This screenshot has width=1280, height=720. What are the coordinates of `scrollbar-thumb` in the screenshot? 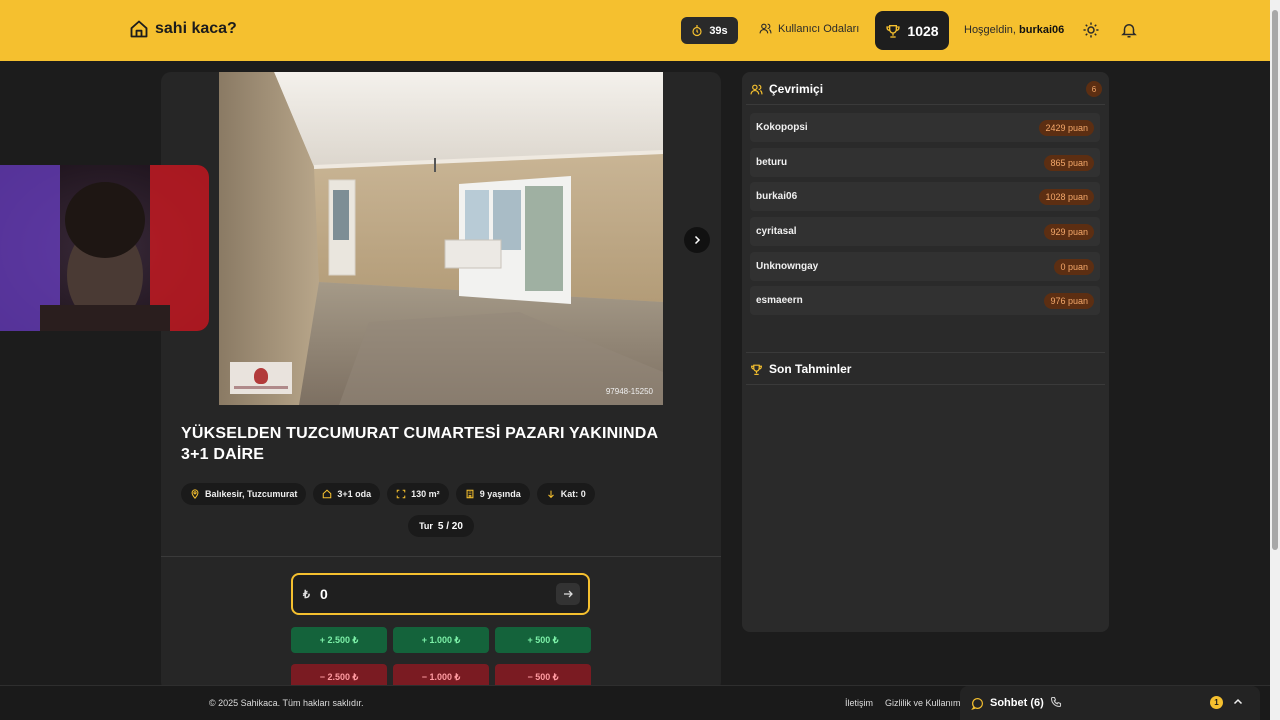 It's located at (1275, 280).